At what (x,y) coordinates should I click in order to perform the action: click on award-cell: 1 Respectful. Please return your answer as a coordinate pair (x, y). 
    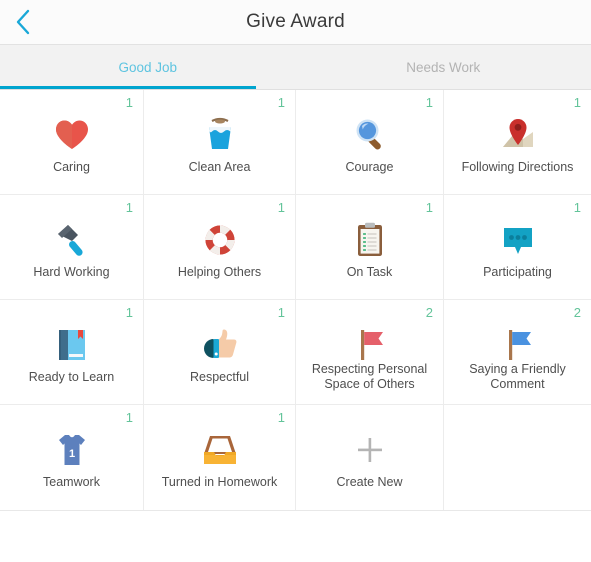
    Looking at the image, I should click on (220, 352).